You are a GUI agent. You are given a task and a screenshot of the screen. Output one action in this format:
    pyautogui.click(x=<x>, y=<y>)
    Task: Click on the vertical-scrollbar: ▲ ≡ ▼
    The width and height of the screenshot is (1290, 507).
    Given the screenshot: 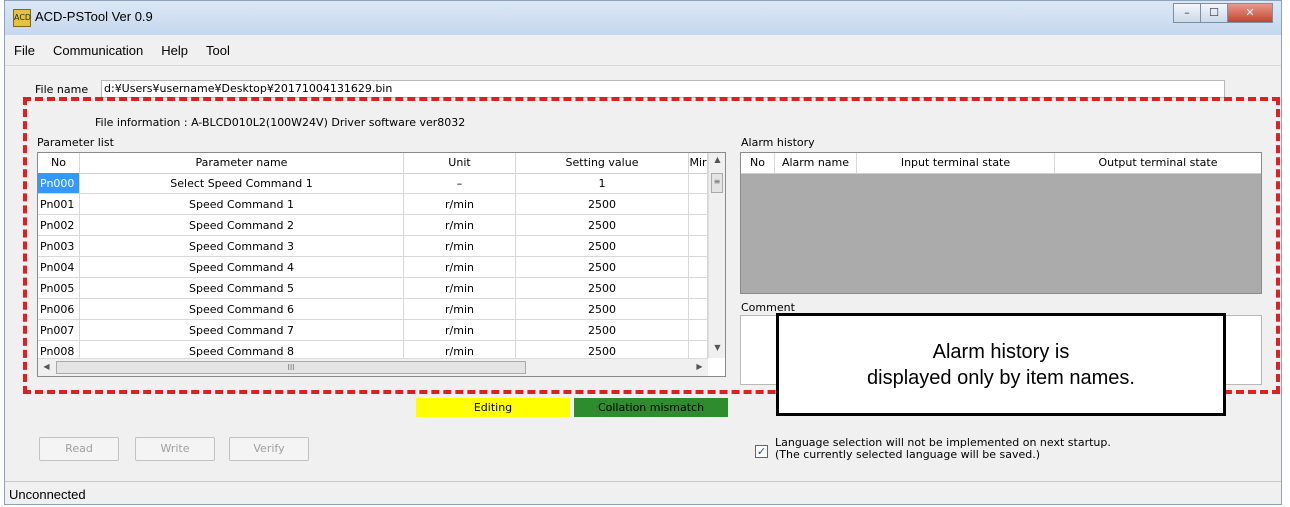 What is the action you would take?
    pyautogui.click(x=716, y=255)
    